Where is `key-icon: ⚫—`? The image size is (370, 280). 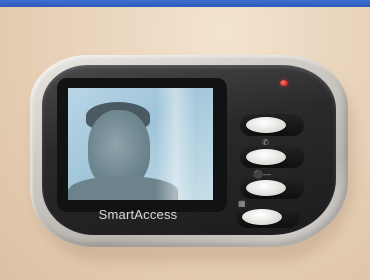 key-icon: ⚫— is located at coordinates (262, 174).